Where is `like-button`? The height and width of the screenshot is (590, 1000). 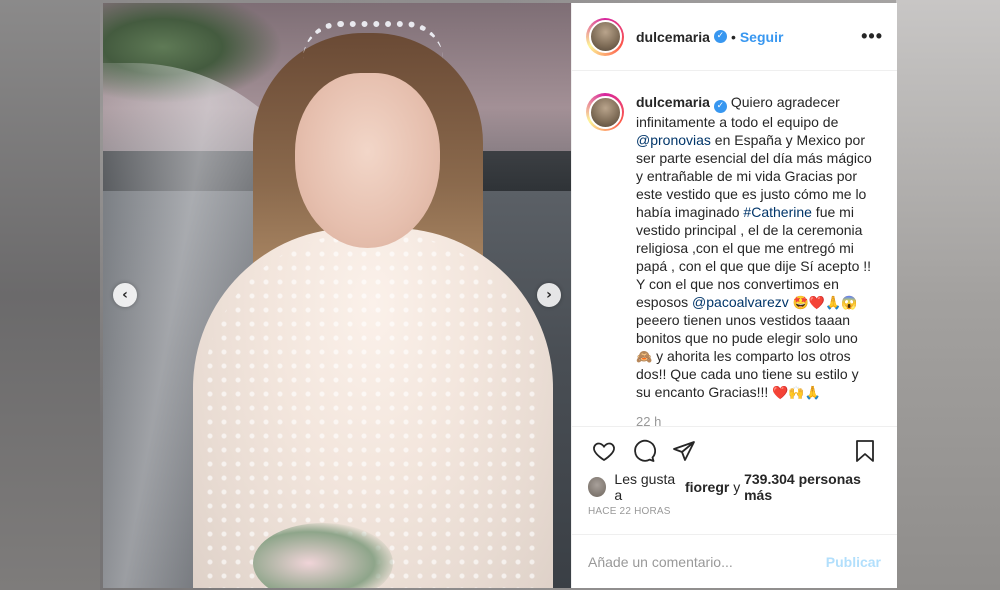
like-button is located at coordinates (604, 451).